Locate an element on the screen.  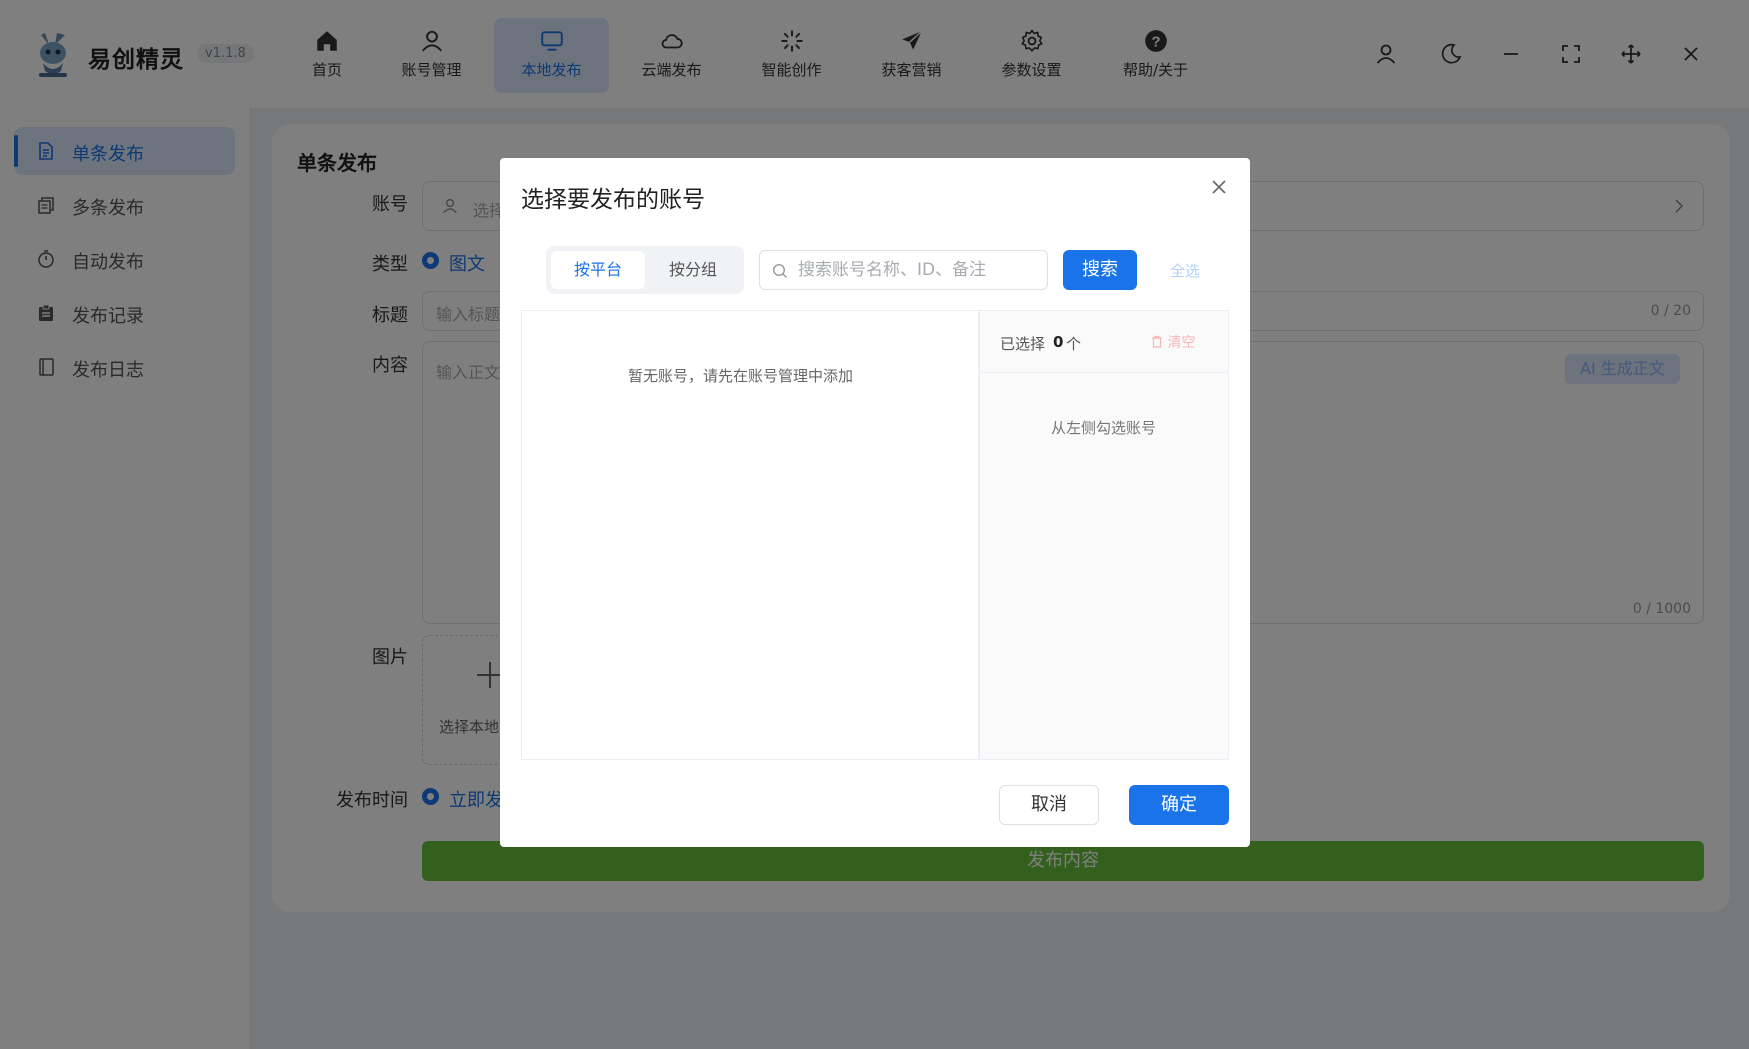
select-all-link: 全选 is located at coordinates (1185, 270).